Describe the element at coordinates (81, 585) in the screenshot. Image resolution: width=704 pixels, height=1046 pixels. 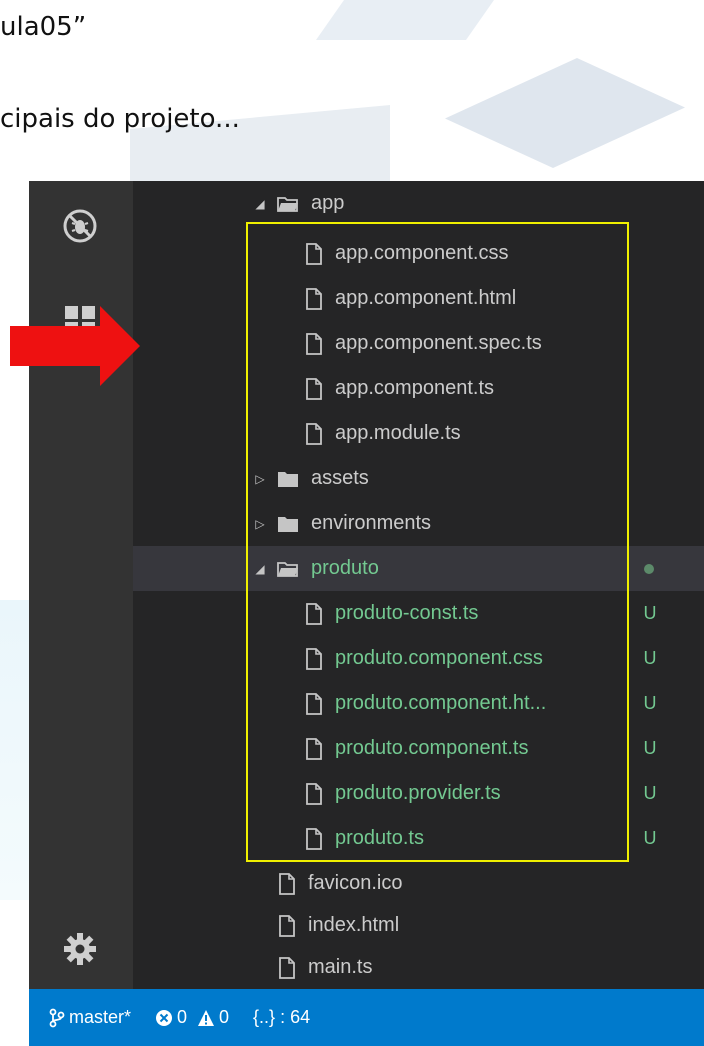
I see `activity-bar` at that location.